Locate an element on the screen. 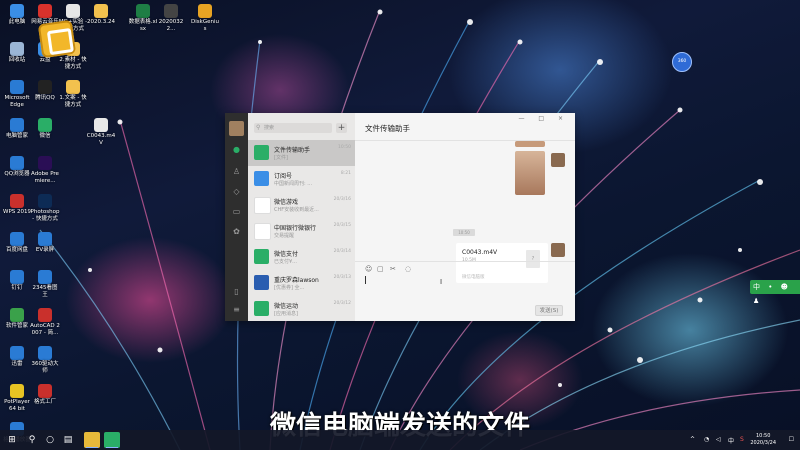 This screenshot has height=450, width=800. system-clock: 10:50 2020/3/24 is located at coordinates (763, 440).